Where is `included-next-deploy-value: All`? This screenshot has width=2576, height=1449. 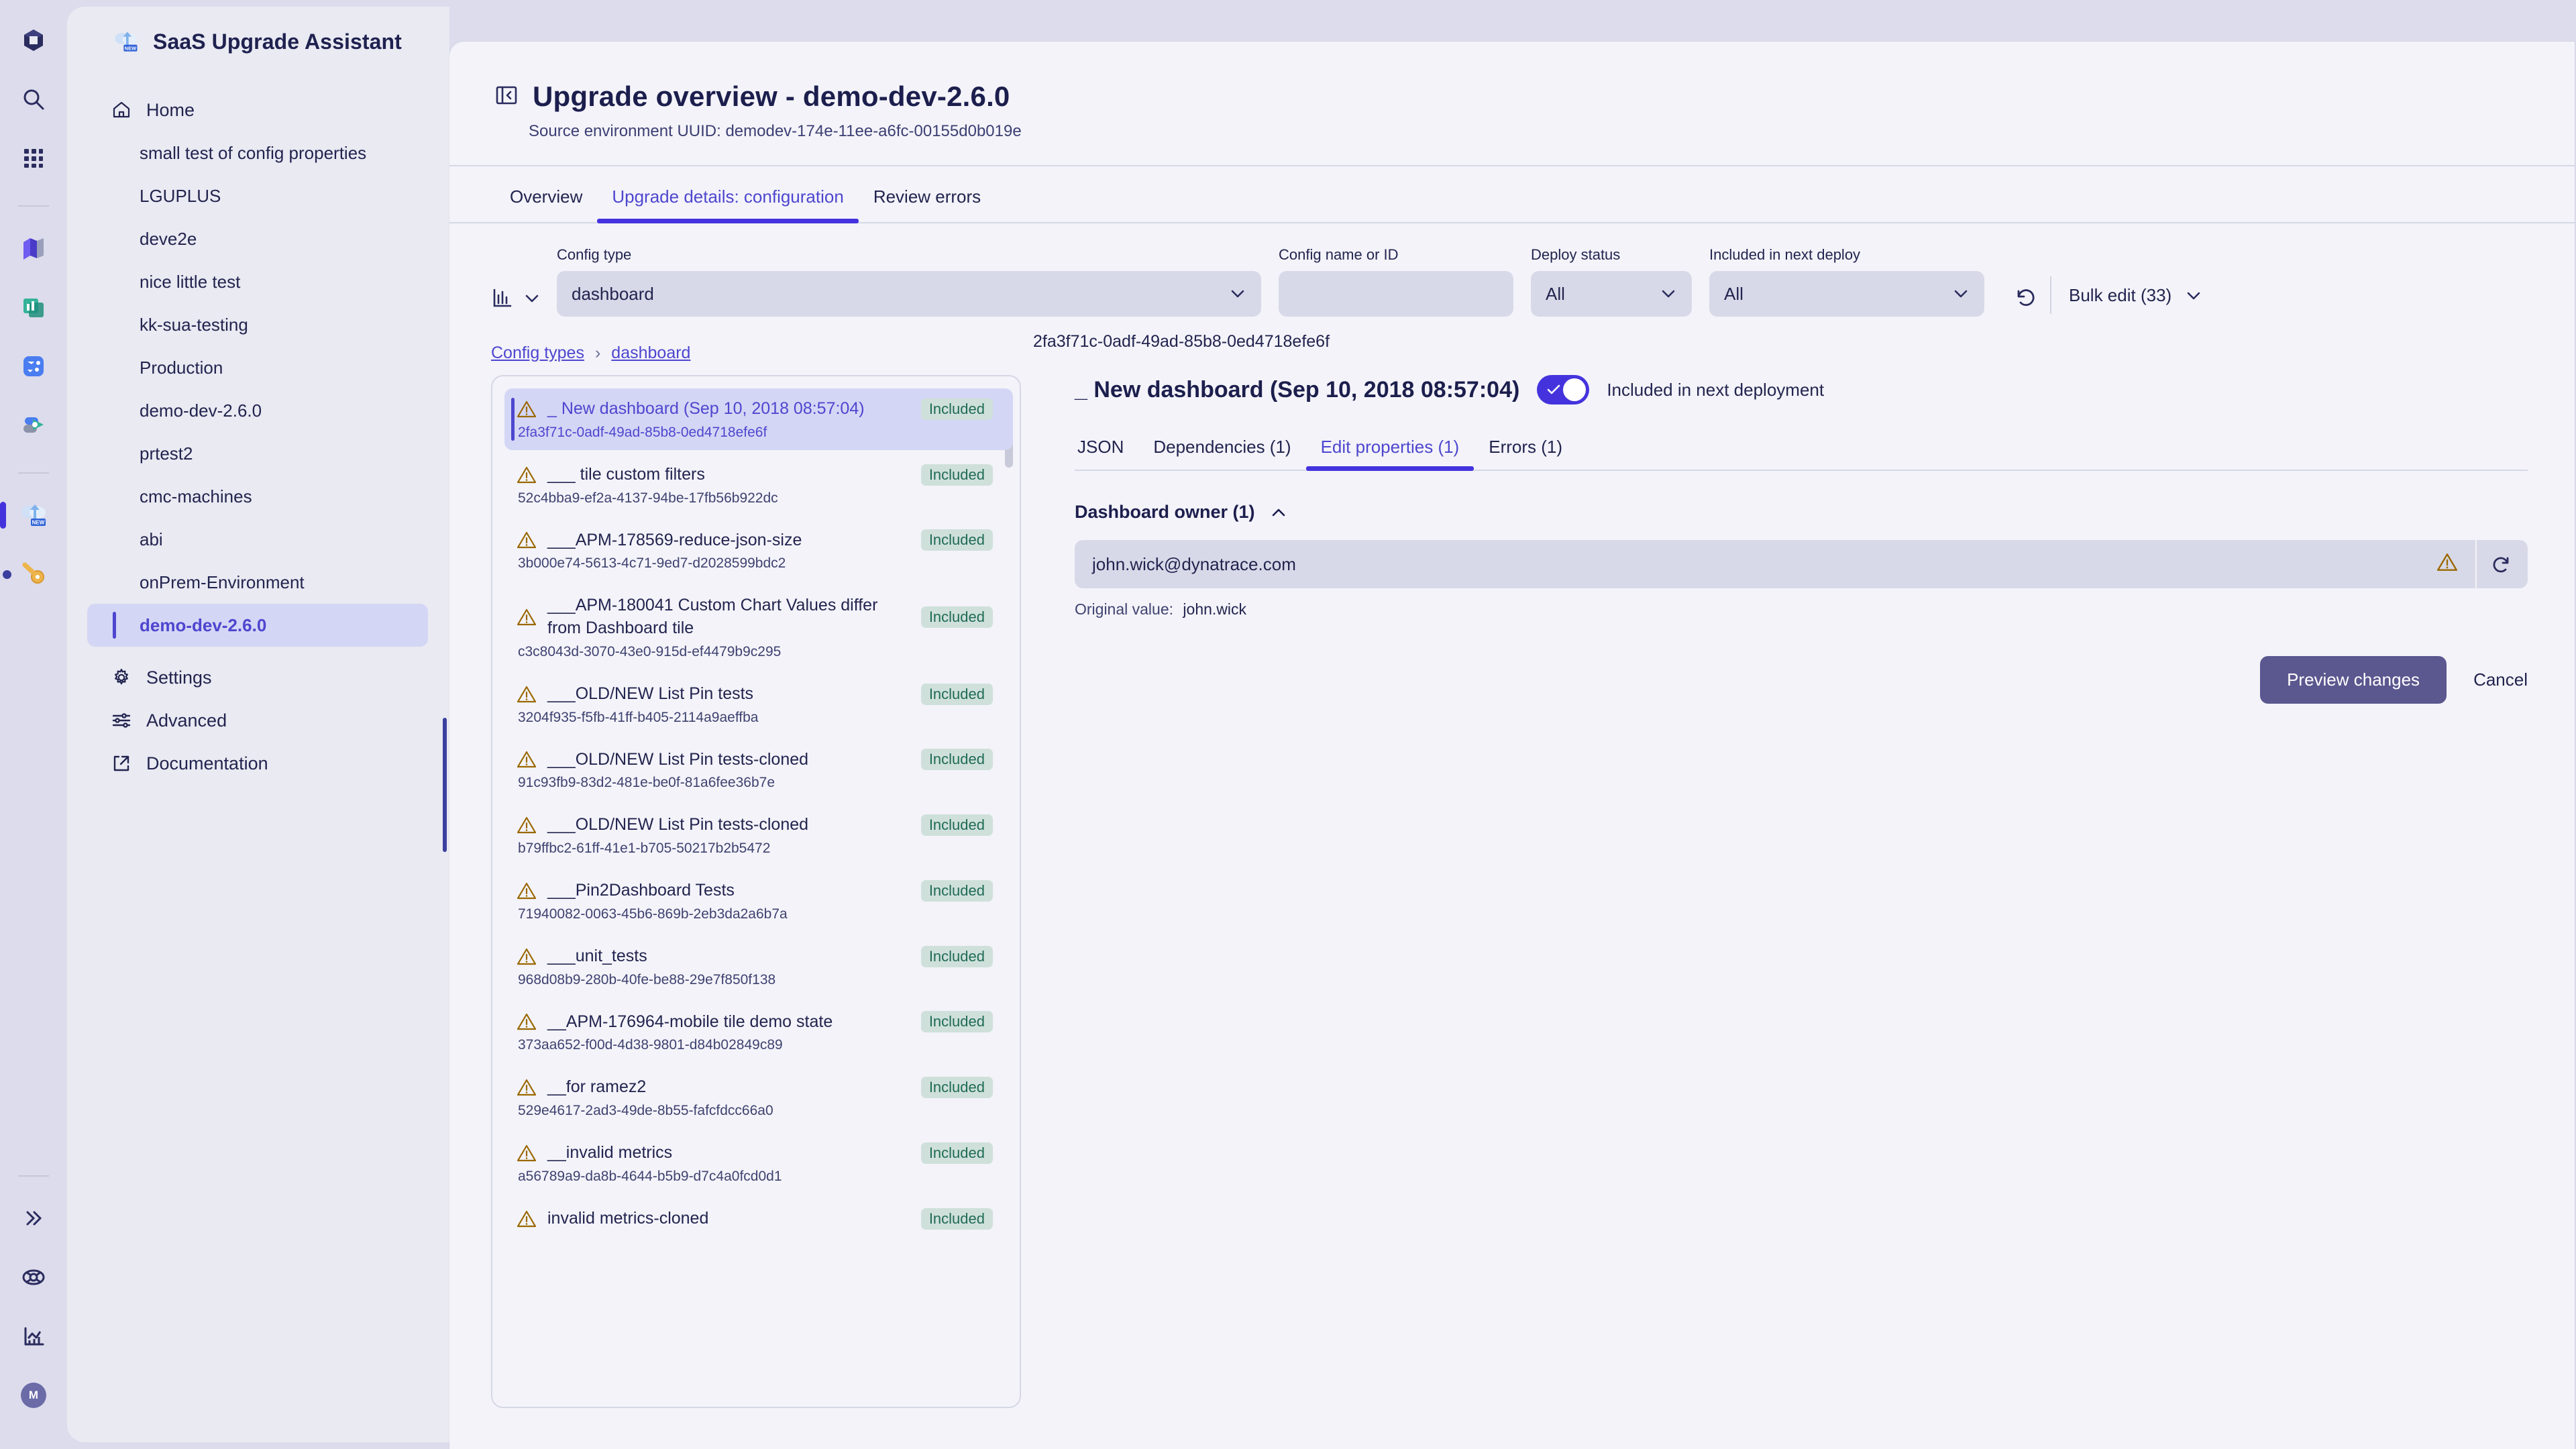 included-next-deploy-value: All is located at coordinates (1733, 293).